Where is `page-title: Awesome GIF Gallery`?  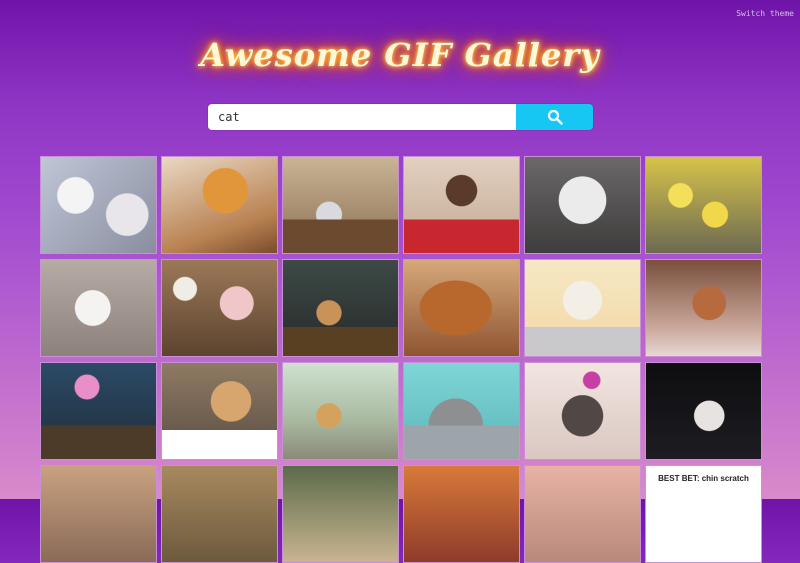 page-title: Awesome GIF Gallery is located at coordinates (400, 55).